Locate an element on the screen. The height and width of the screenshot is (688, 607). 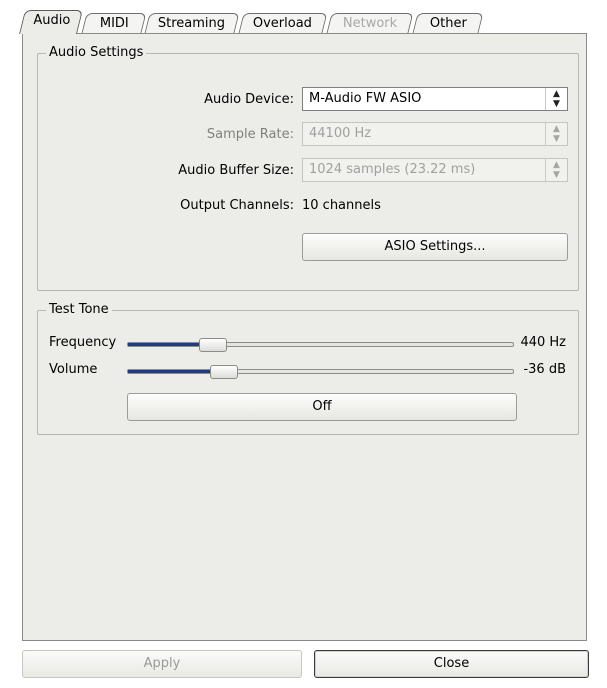
volume-value: -36 dB is located at coordinates (544, 369).